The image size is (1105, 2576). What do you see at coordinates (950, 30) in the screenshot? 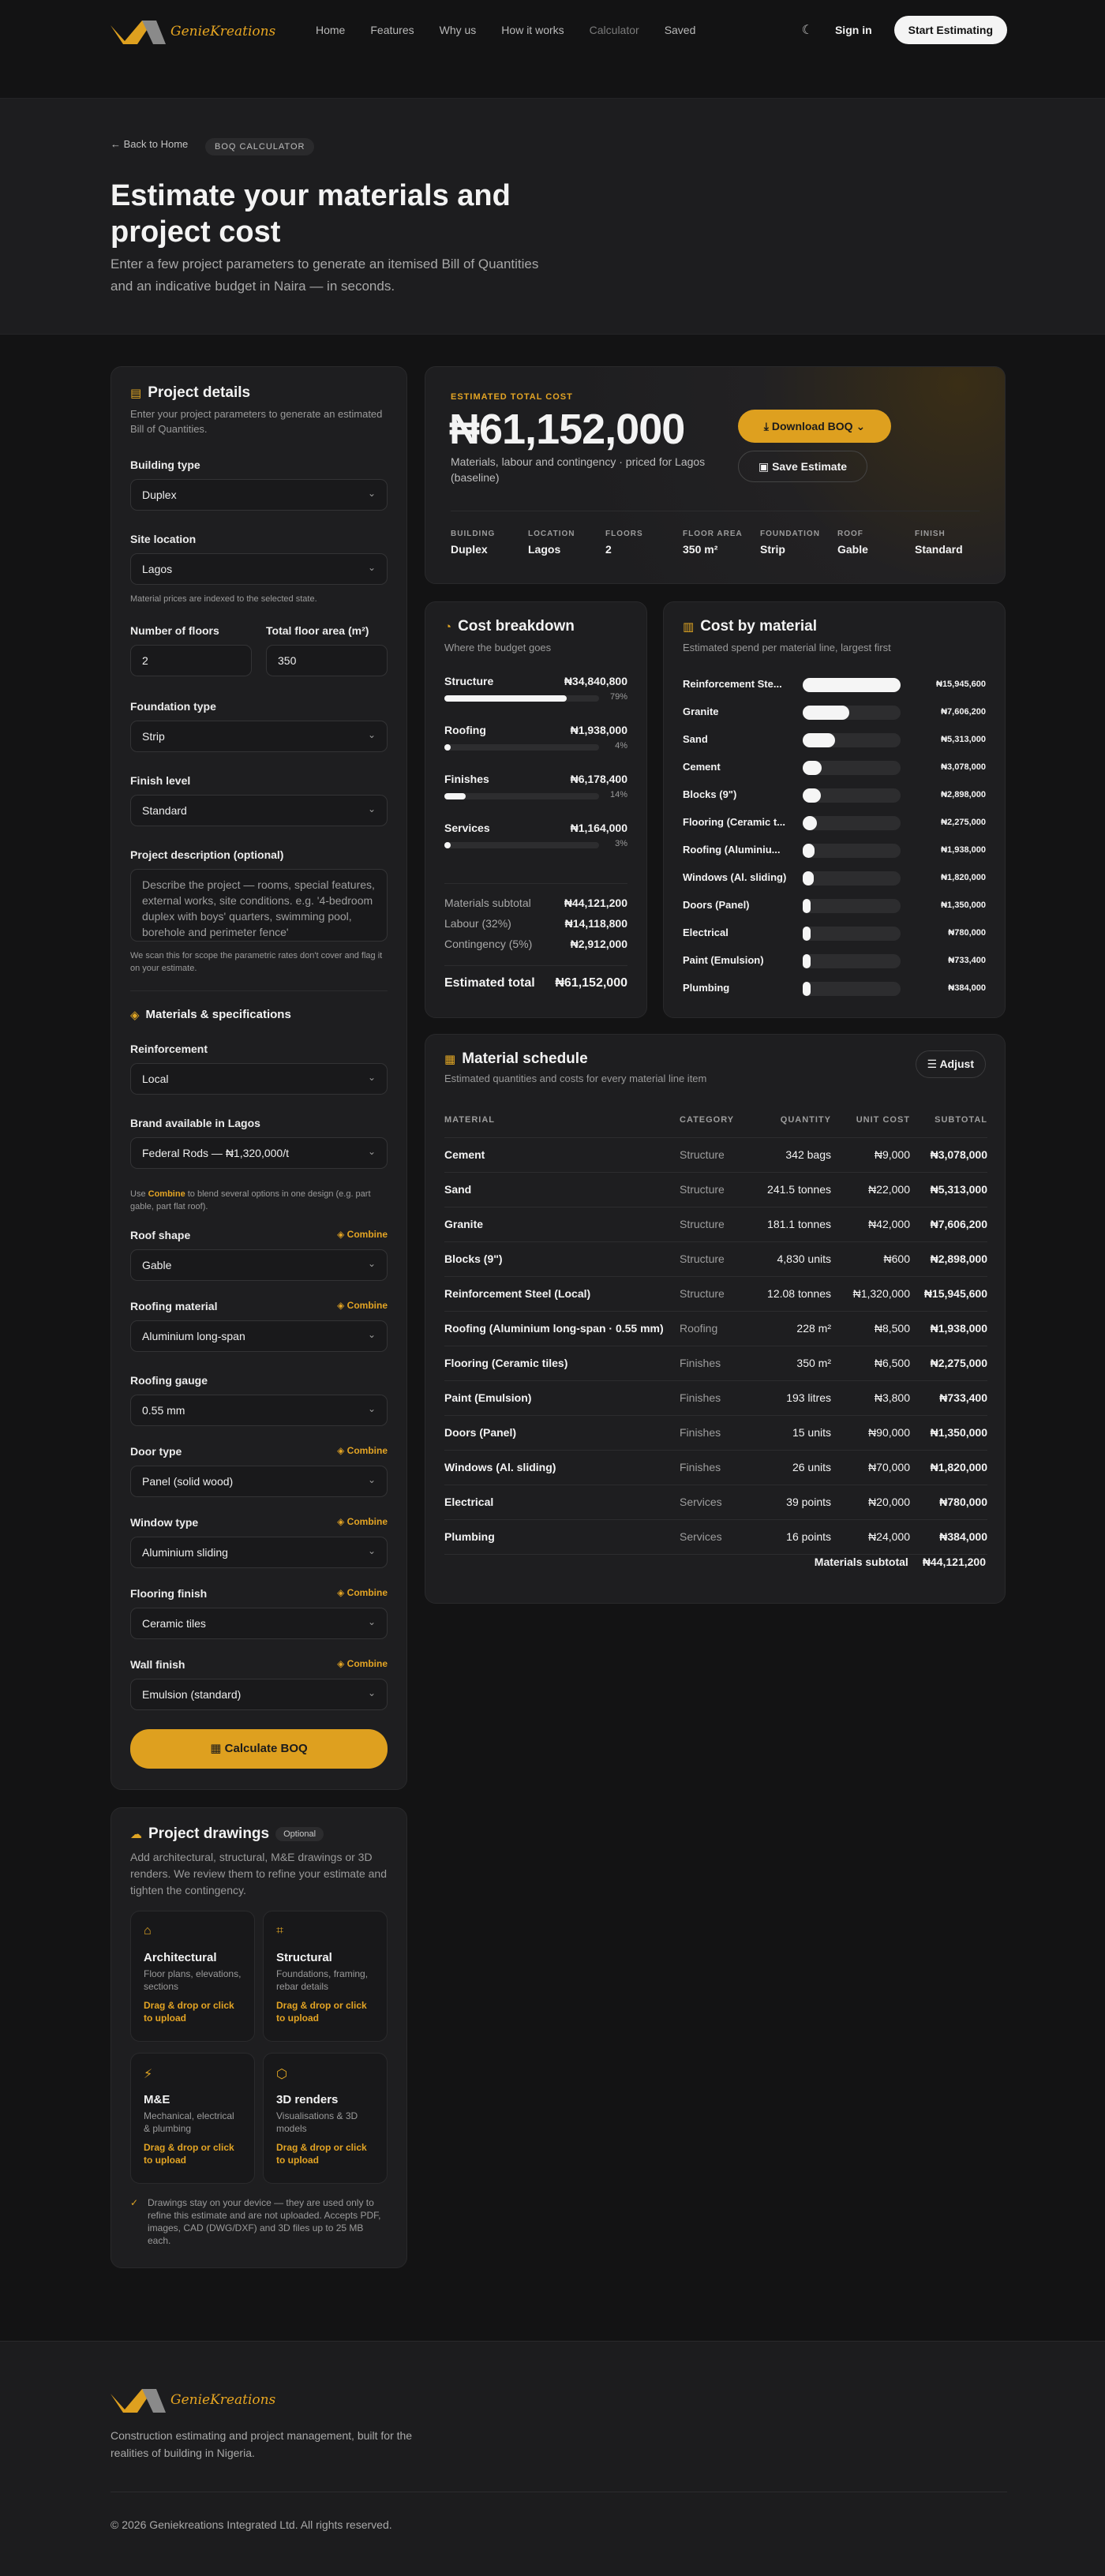
I see `start-estimating-button: Start Estimating` at bounding box center [950, 30].